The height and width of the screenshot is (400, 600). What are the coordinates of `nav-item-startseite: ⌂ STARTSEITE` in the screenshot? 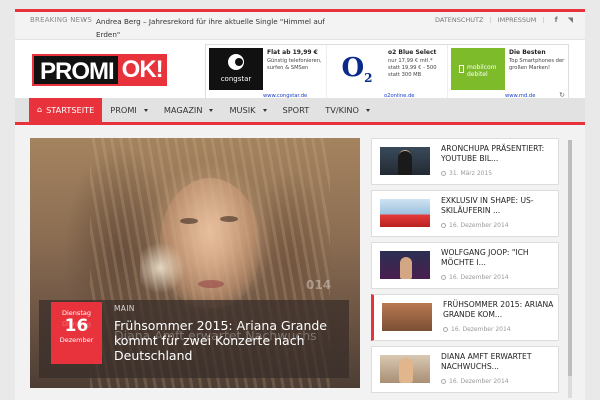 It's located at (66, 110).